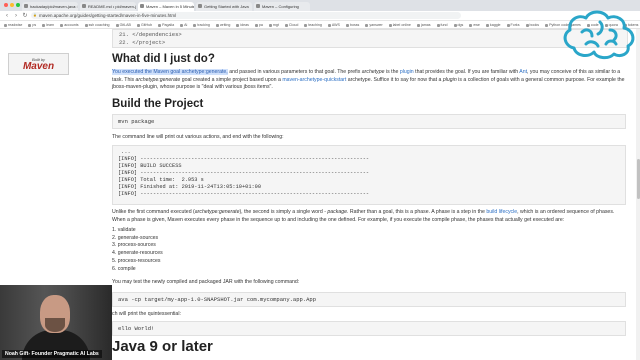 The width and height of the screenshot is (640, 360). What do you see at coordinates (158, 104) in the screenshot?
I see `heading-build-project: Build the Project` at bounding box center [158, 104].